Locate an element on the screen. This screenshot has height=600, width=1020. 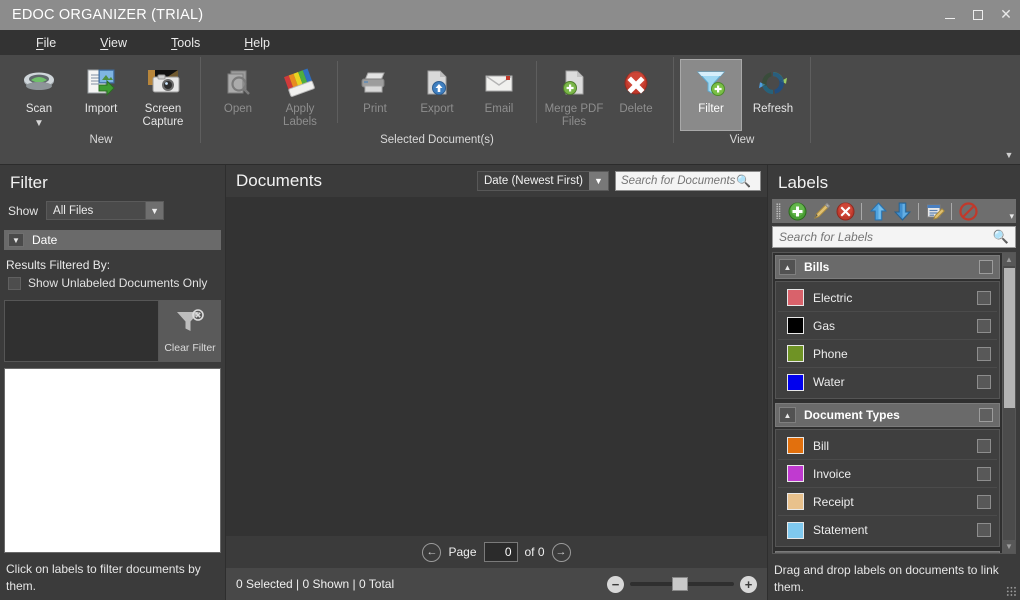
zoom-slider is located at coordinates (682, 584).